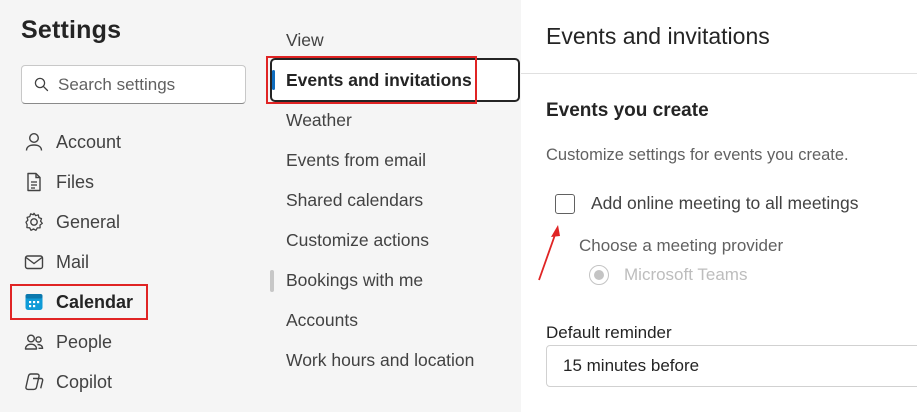 The height and width of the screenshot is (412, 917). I want to click on nav-item-label: Files, so click(75, 181).